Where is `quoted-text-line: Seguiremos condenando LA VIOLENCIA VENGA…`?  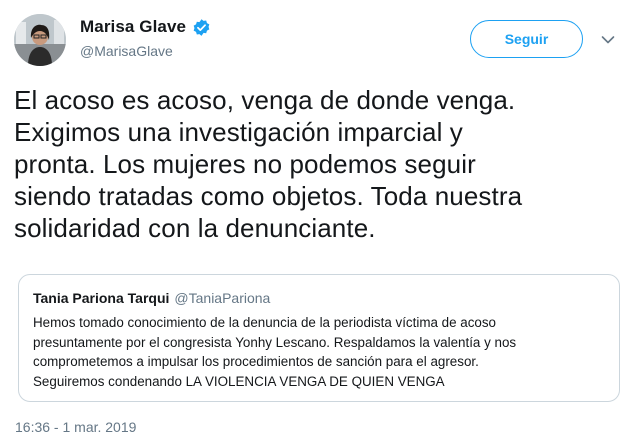 quoted-text-line: Seguiremos condenando LA VIOLENCIA VENGA… is located at coordinates (239, 381).